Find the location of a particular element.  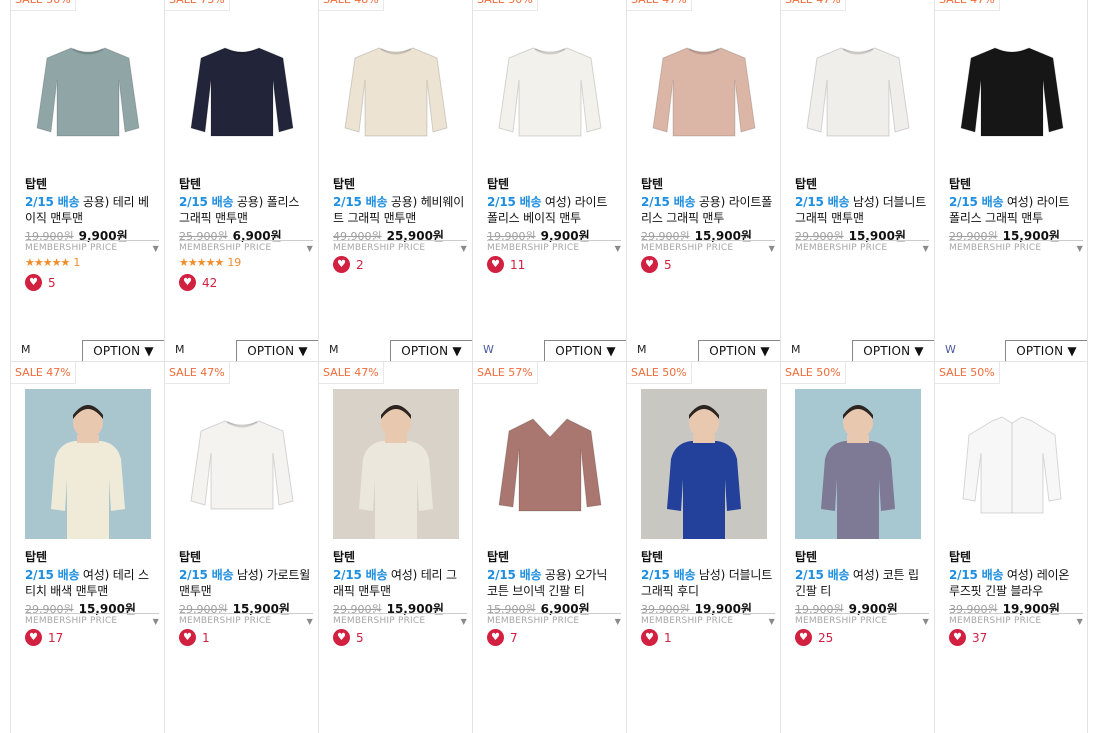

product-title: 2/15 배송 여성) 코튼 립 긴팔 티 is located at coordinates (861, 583).